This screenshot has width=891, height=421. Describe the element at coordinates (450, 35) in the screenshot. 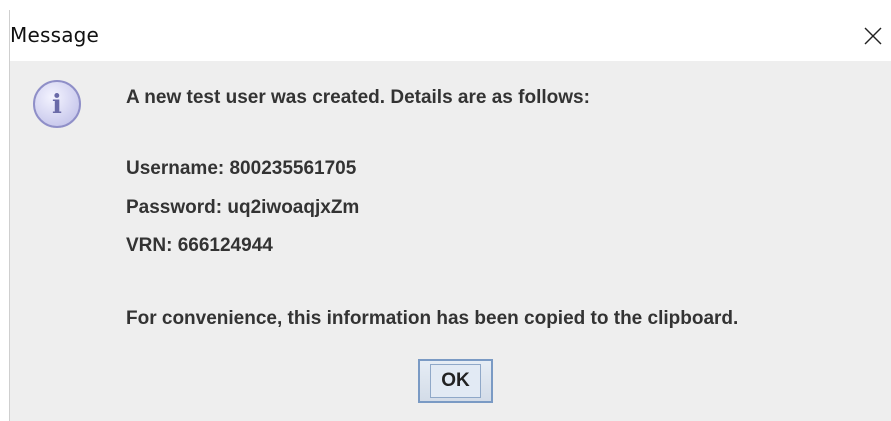

I see `title-bar: Message` at that location.